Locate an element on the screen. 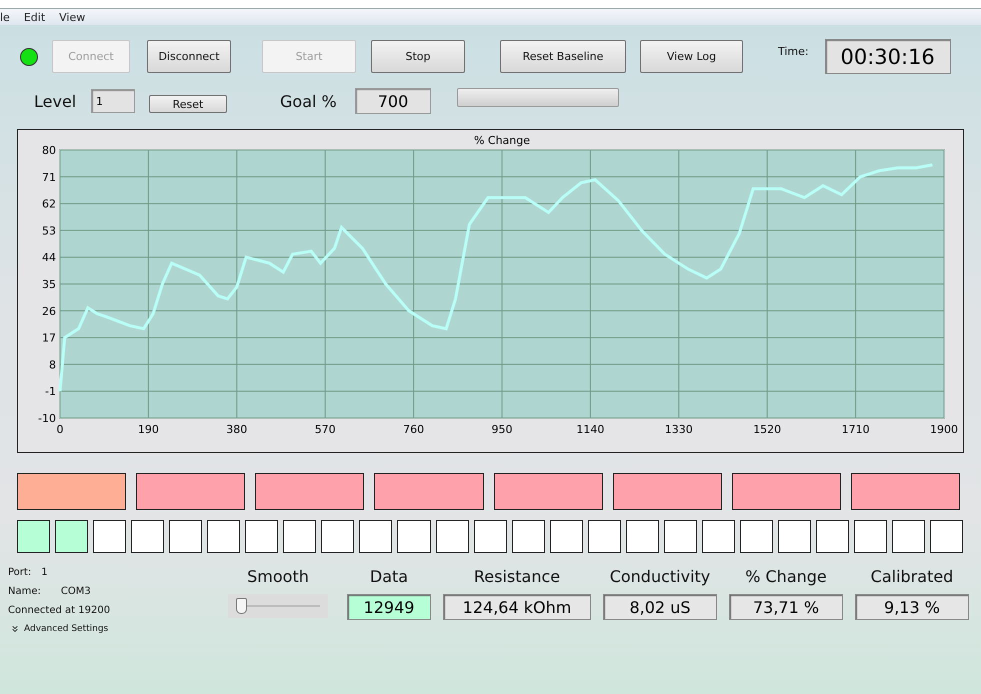 Image resolution: width=981 pixels, height=694 pixels. x-tick-label: 1520 is located at coordinates (767, 429).